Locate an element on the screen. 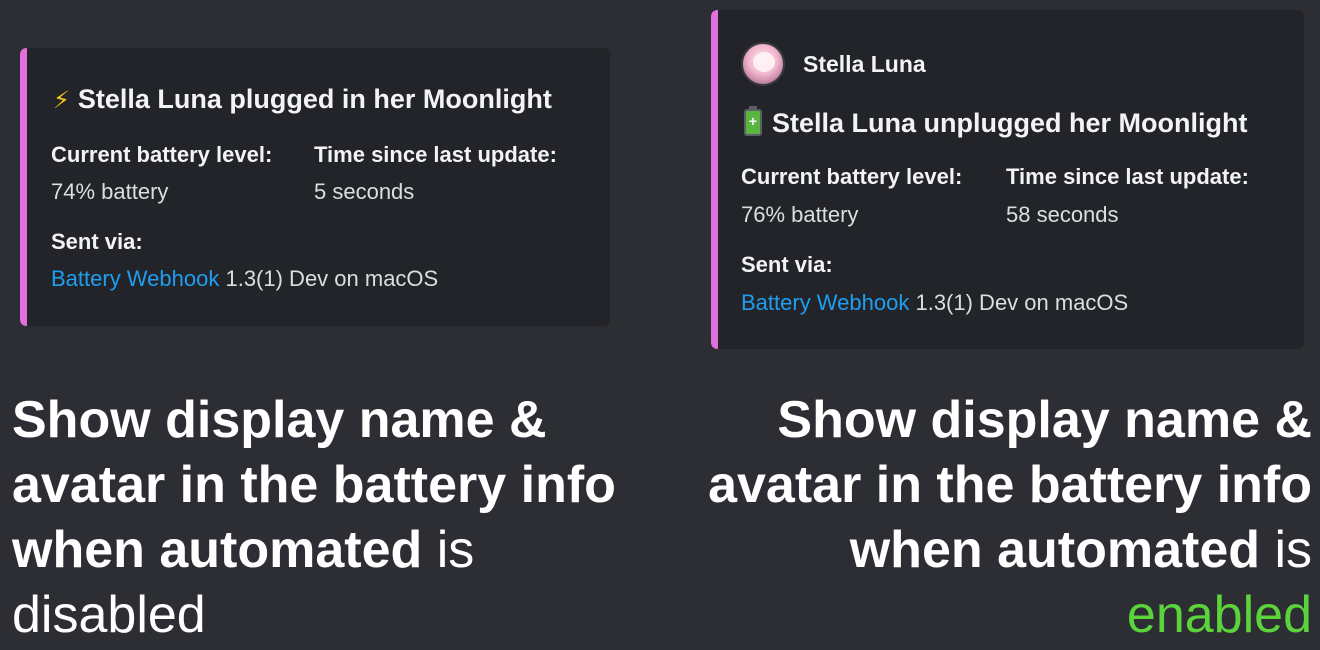 This screenshot has width=1320, height=650. embed-title: + Stella Luna unplugged her Moonlight is located at coordinates (995, 122).